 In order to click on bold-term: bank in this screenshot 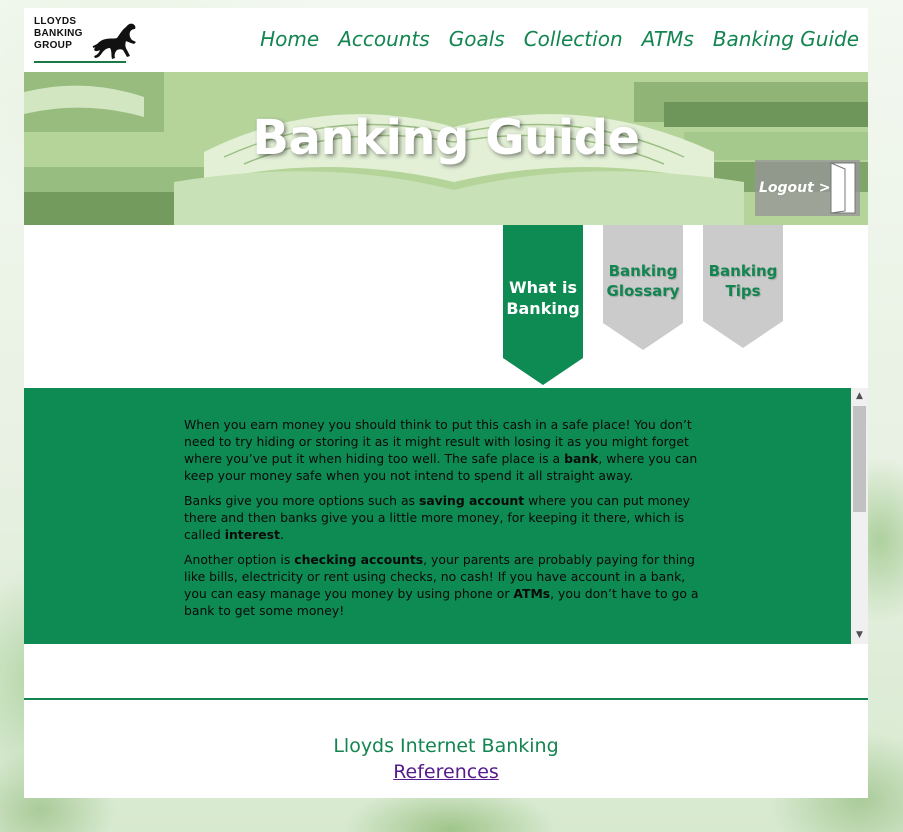, I will do `click(581, 458)`.